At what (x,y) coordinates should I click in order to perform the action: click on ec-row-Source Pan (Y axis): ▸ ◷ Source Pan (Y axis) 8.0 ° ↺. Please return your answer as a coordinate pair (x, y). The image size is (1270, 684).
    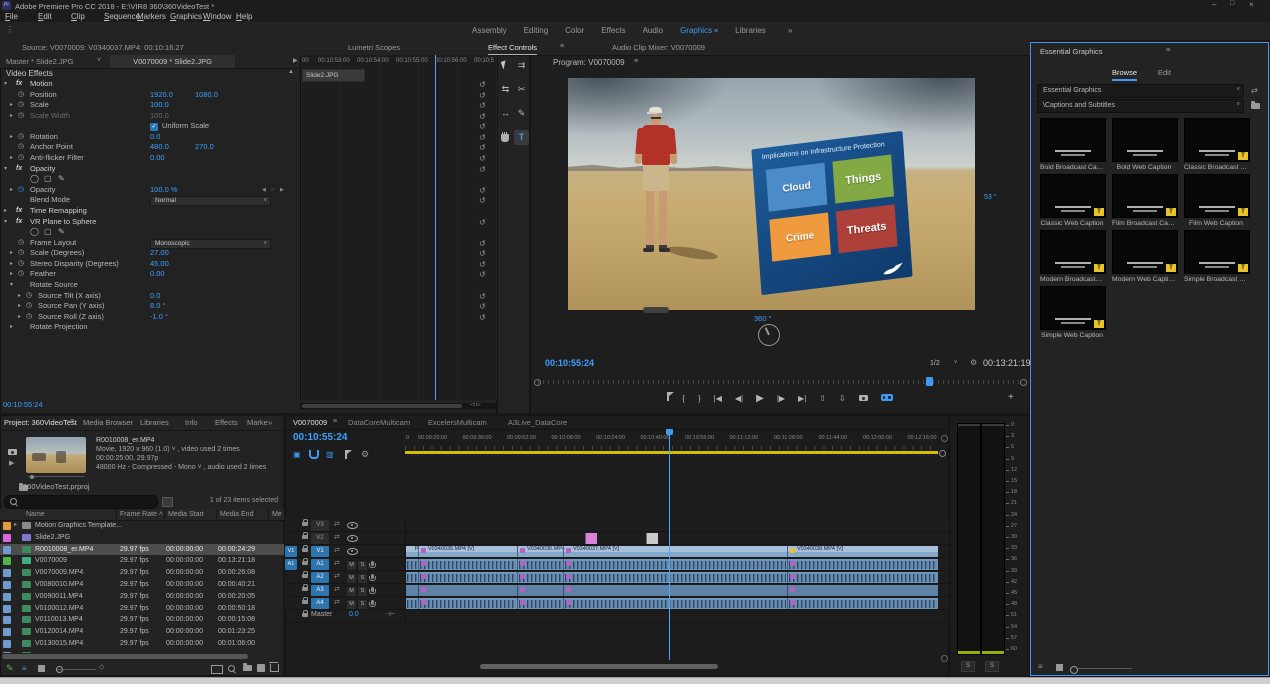
    Looking at the image, I should click on (248, 306).